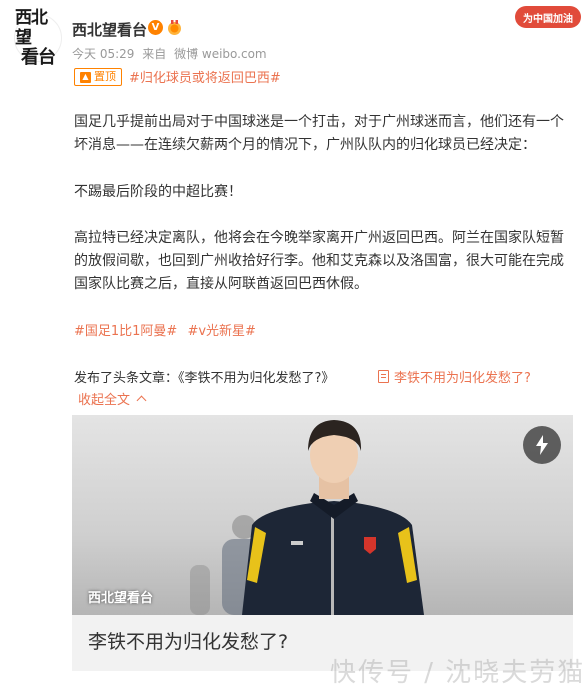 The image size is (587, 693). Describe the element at coordinates (121, 598) in the screenshot. I see `card-source: 西北望看台` at that location.